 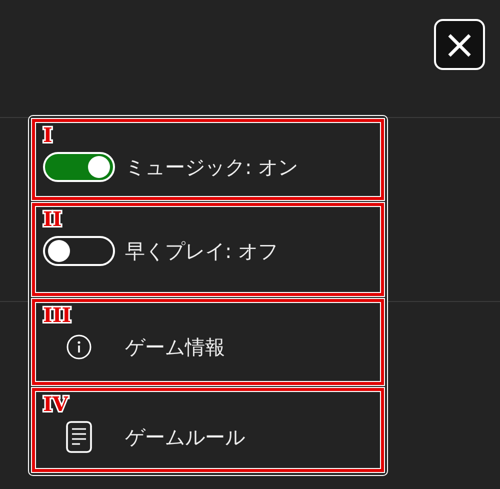 I want to click on info-icon, so click(x=79, y=347).